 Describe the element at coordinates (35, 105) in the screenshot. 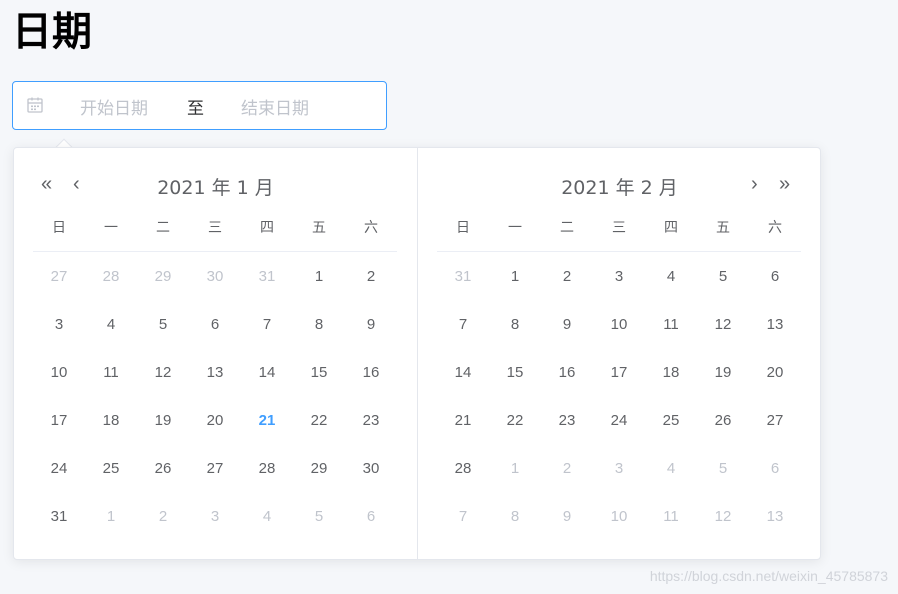

I see `calendar-icon` at that location.